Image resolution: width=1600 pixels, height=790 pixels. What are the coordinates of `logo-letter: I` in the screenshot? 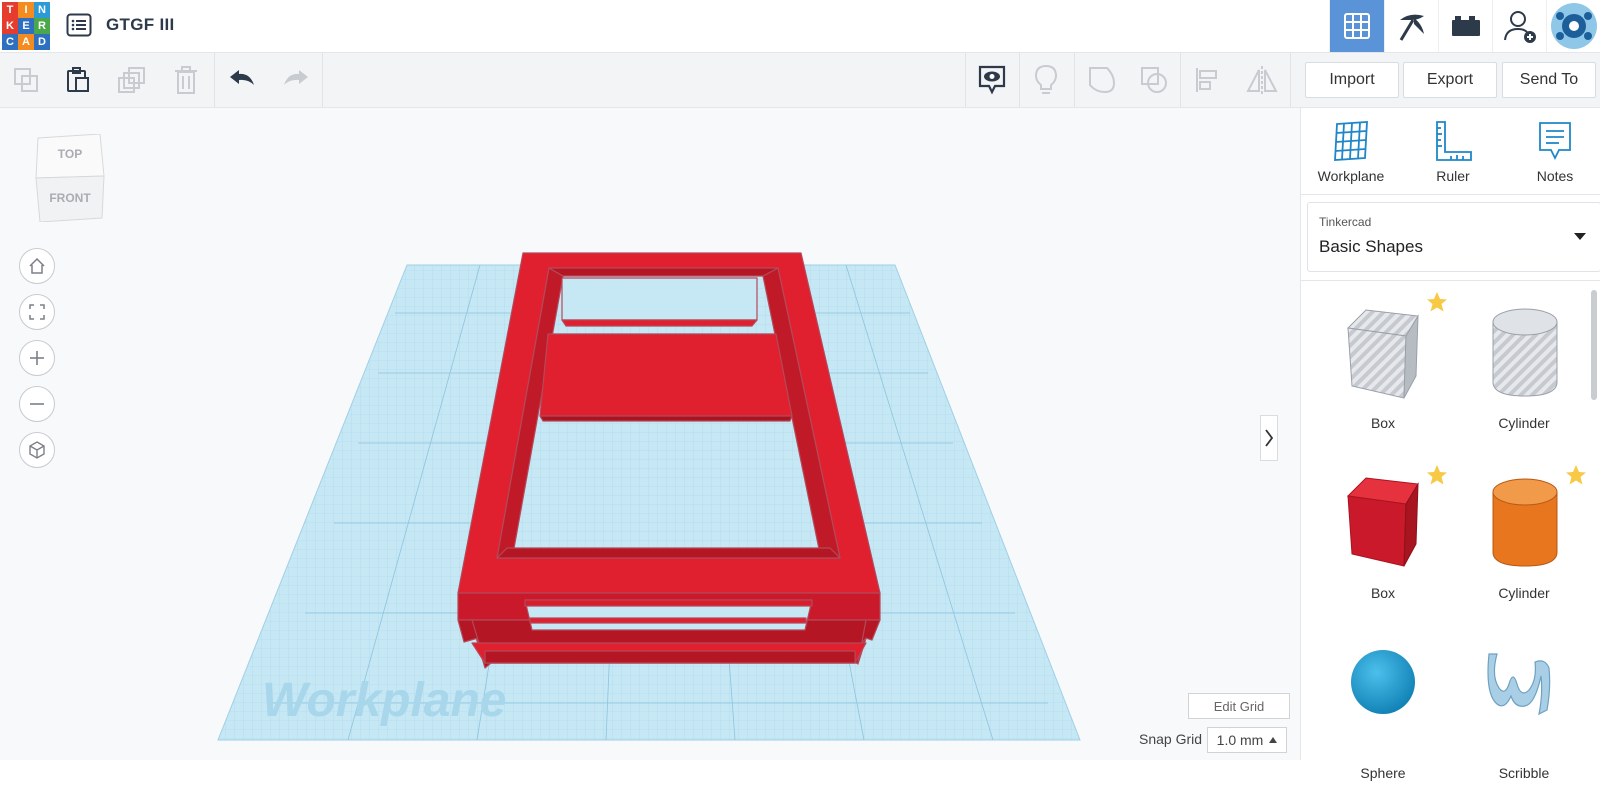 It's located at (26, 10).